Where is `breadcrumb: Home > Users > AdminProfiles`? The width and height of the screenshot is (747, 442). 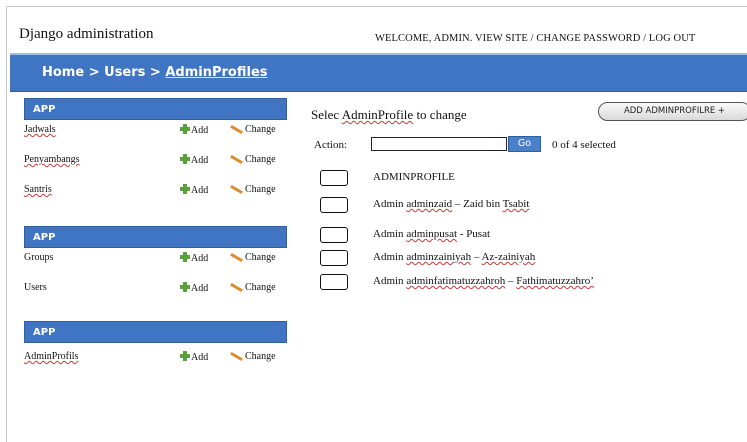 breadcrumb: Home > Users > AdminProfiles is located at coordinates (155, 72).